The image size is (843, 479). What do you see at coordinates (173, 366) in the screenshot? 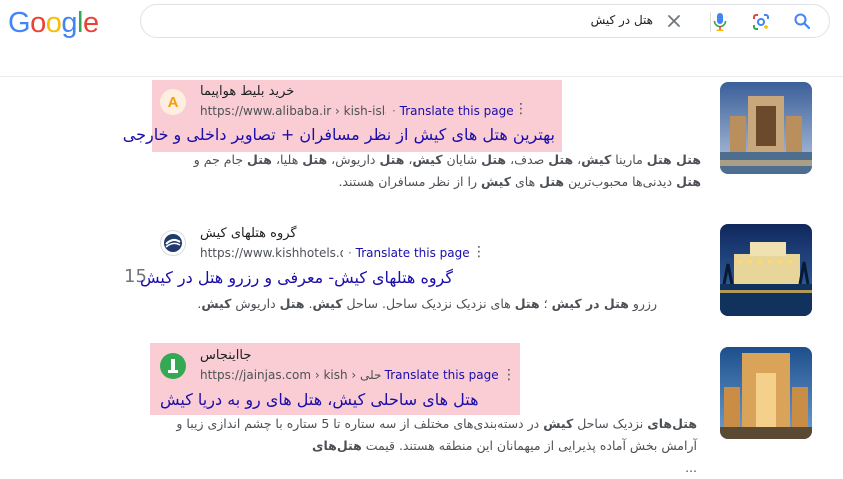
I see `jainjas-favicon-icon` at bounding box center [173, 366].